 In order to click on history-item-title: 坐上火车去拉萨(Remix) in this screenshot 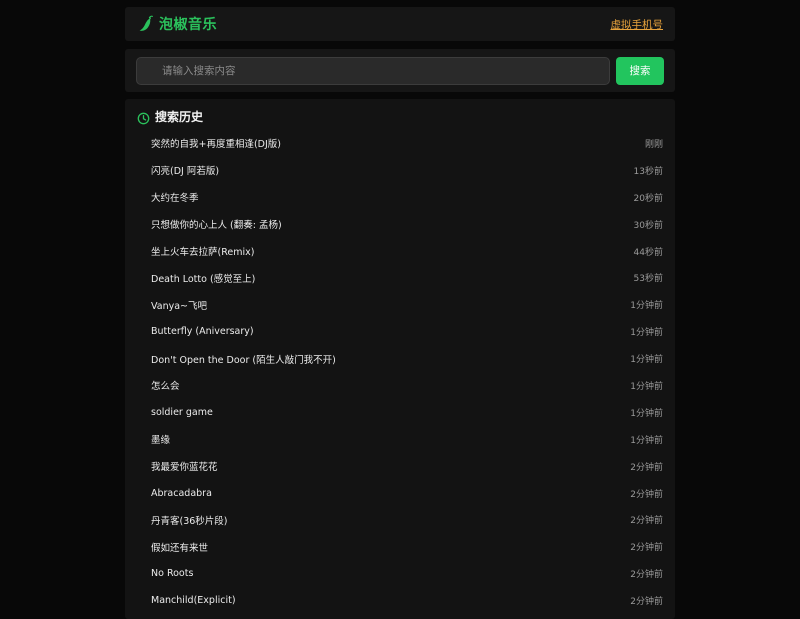, I will do `click(203, 252)`.